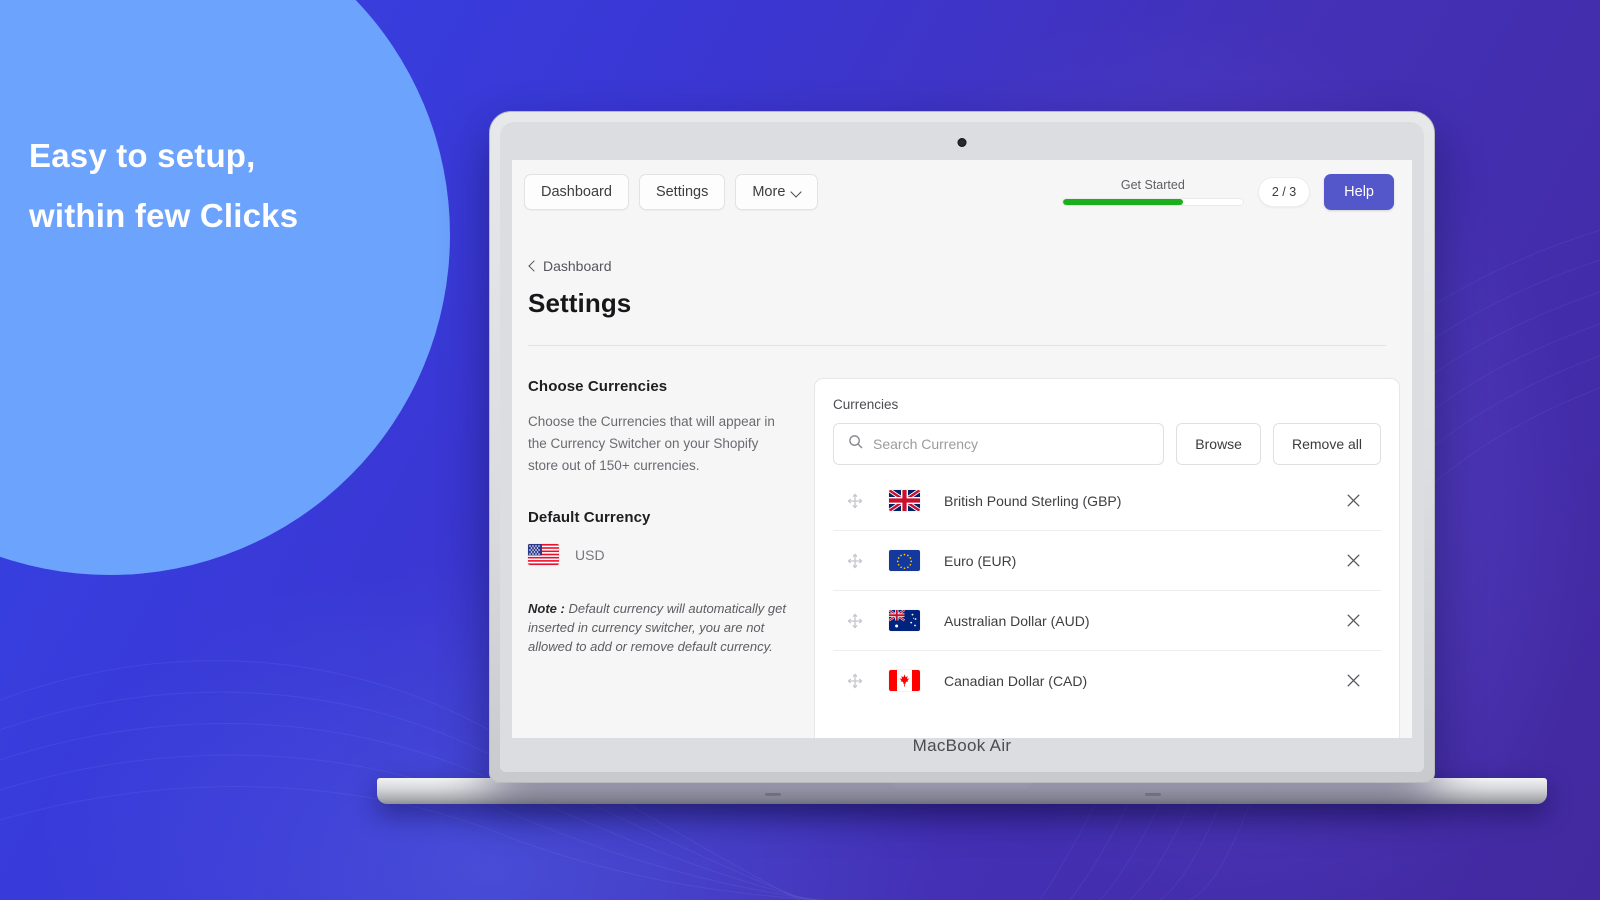 Image resolution: width=1600 pixels, height=900 pixels. I want to click on breadcrumb-label: Dashboard, so click(577, 266).